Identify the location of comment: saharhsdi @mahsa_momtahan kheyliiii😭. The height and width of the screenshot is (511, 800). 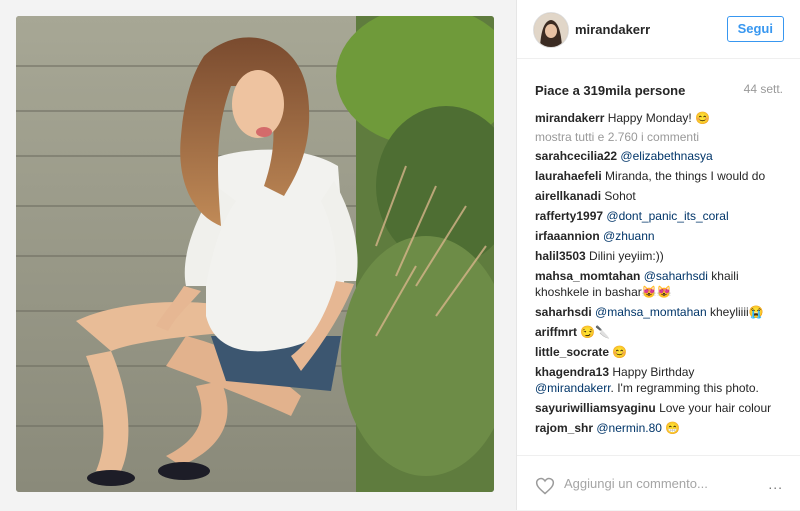
(661, 312).